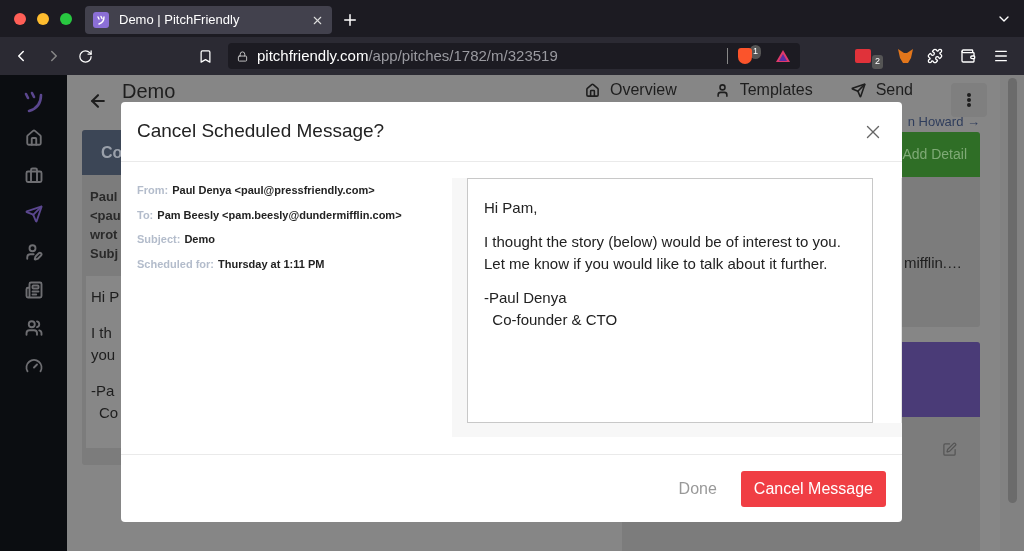  Describe the element at coordinates (109, 413) in the screenshot. I see `message-preview-text: Co` at that location.